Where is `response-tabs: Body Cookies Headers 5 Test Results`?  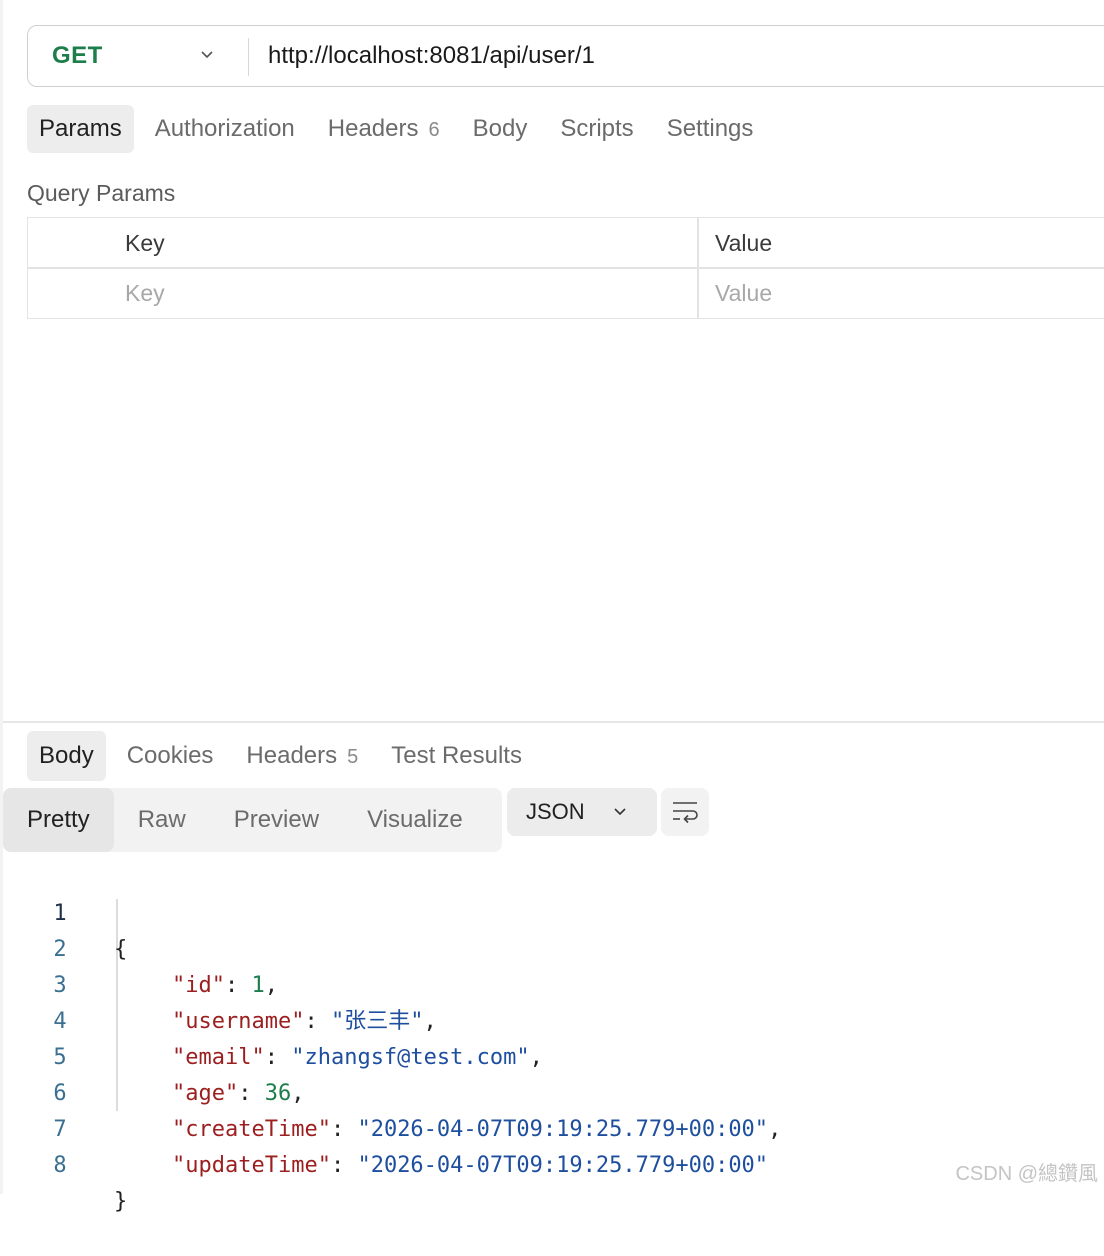 response-tabs: Body Cookies Headers 5 Test Results is located at coordinates (285, 756).